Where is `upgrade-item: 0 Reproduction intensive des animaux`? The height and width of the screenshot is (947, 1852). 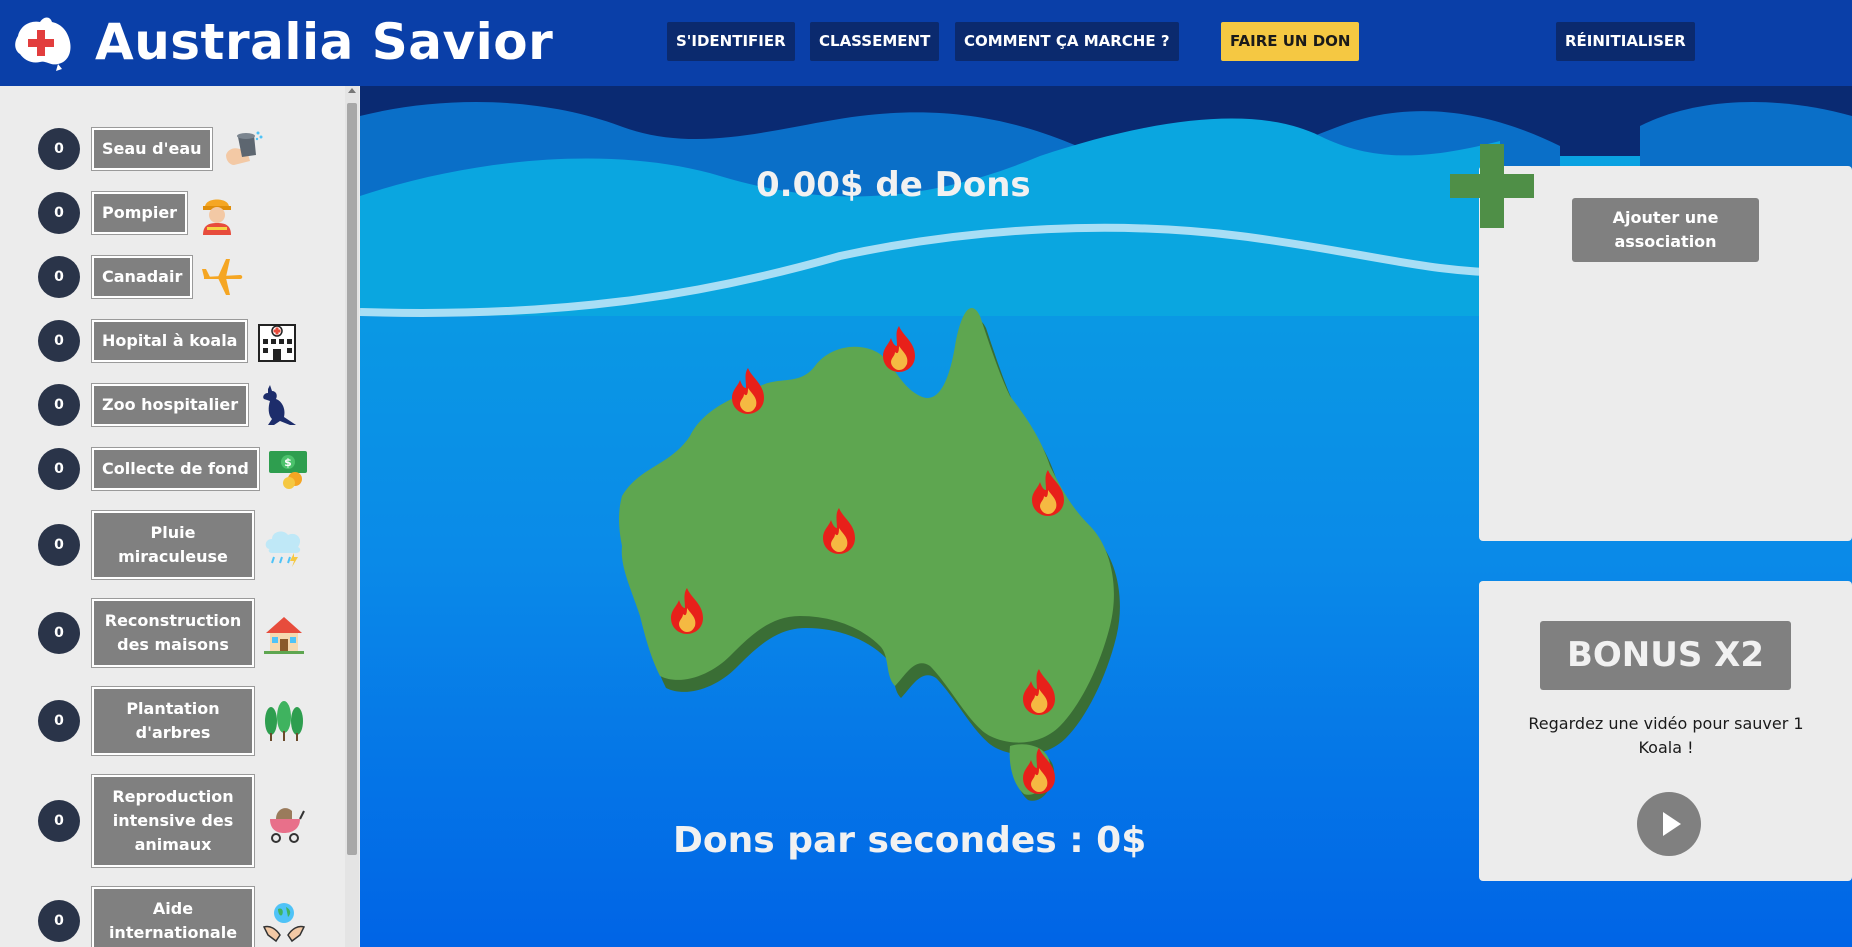 upgrade-item: 0 Reproduction intensive des animaux is located at coordinates (172, 821).